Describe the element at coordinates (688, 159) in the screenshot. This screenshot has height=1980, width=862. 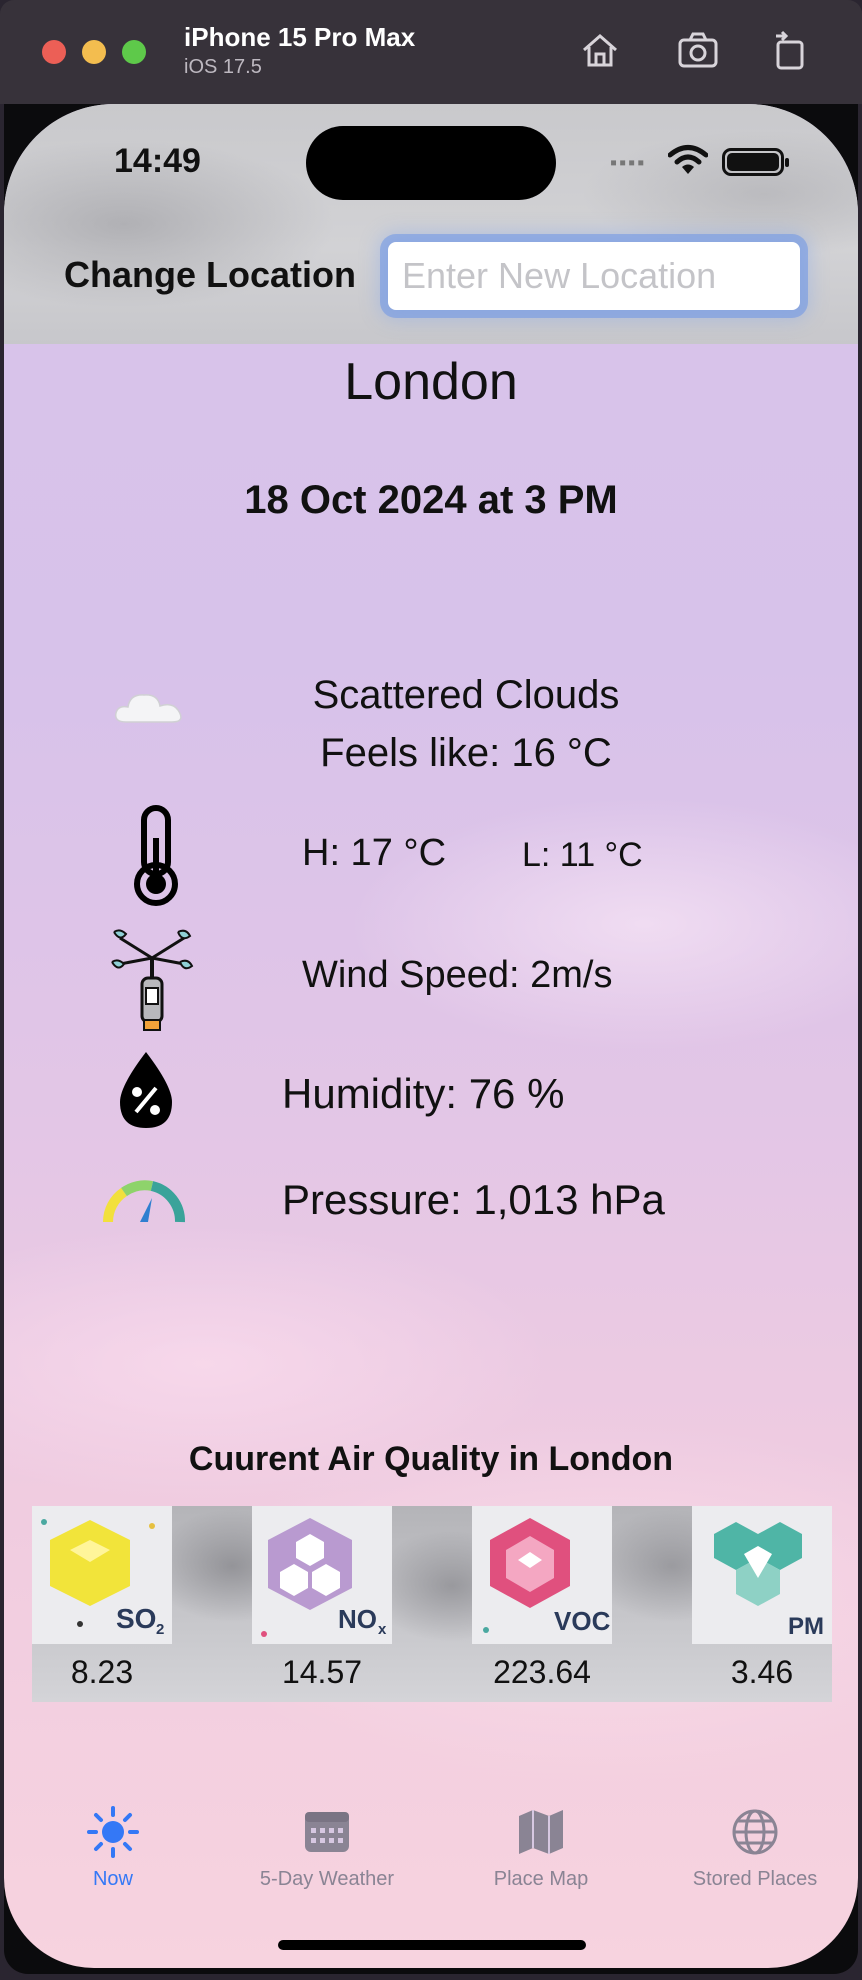
I see `wifi-icon` at that location.